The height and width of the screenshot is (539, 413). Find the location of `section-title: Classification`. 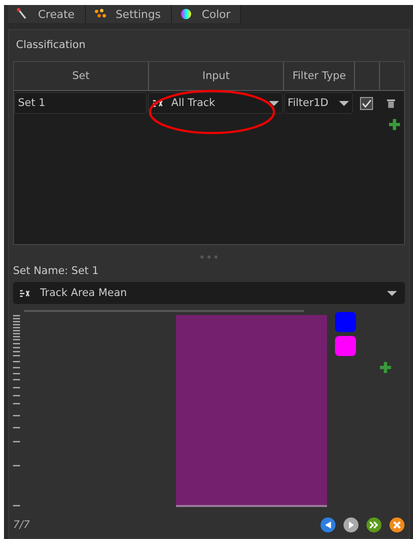

section-title: Classification is located at coordinates (50, 45).